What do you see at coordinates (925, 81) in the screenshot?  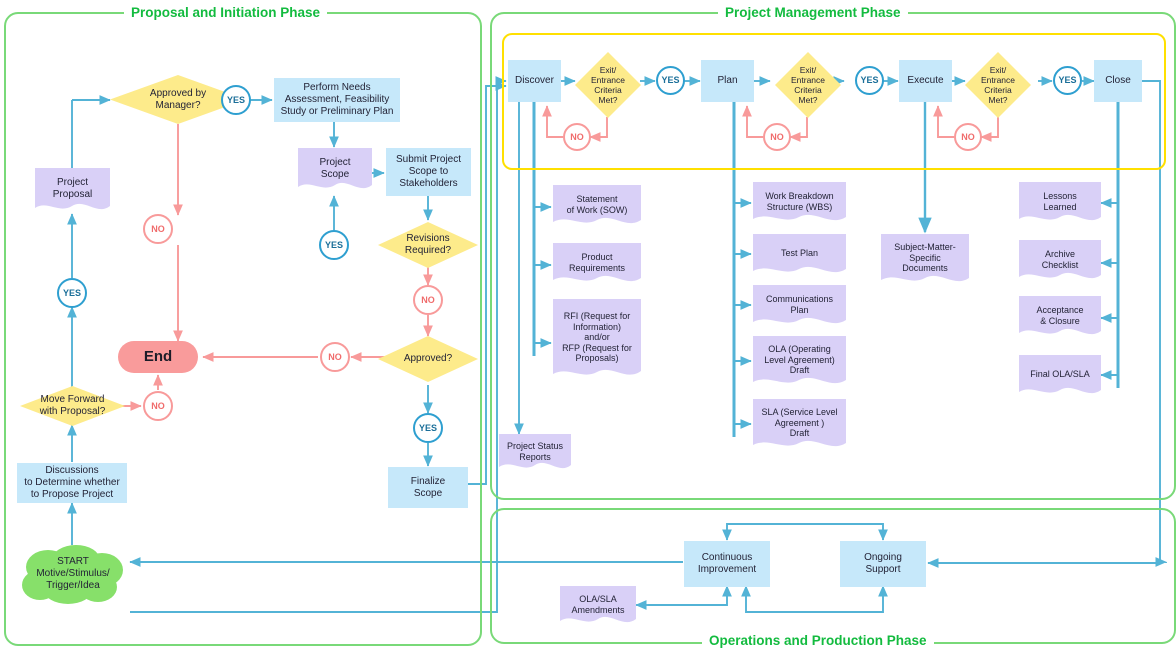 I see `stage-box-execute: Execute` at bounding box center [925, 81].